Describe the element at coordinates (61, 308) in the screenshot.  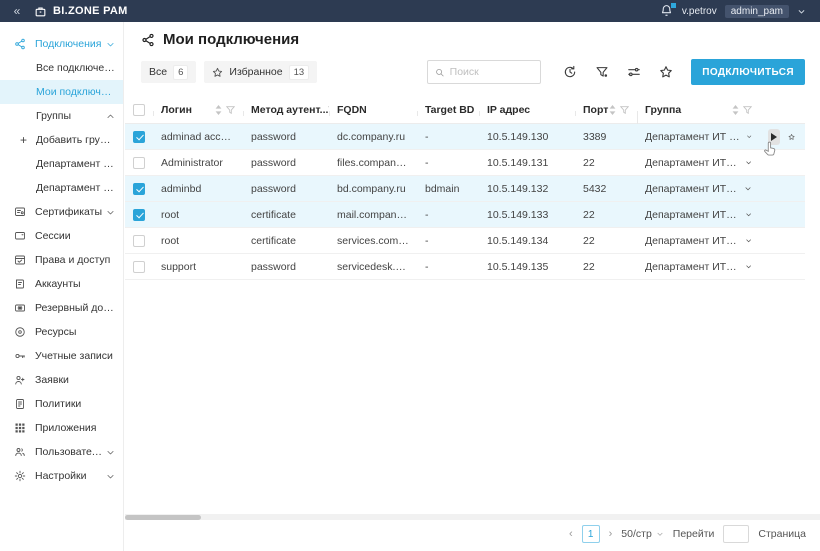
I see `sidebar-item-backup-access: Резервный доступ` at that location.